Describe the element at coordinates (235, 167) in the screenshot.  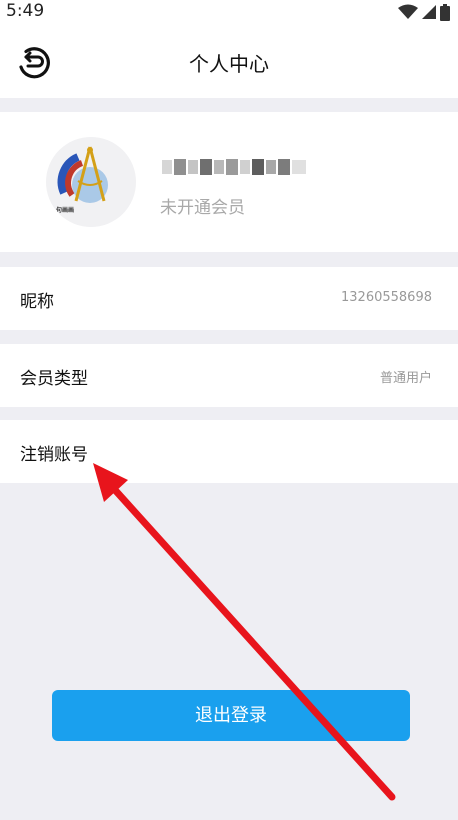
I see `username-blurred` at that location.